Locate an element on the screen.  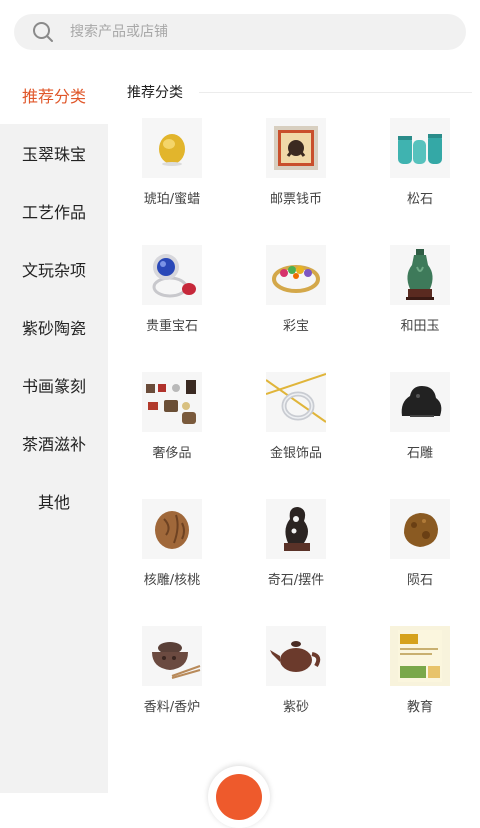
category-item: 核雕/核桃 is located at coordinates (172, 554).